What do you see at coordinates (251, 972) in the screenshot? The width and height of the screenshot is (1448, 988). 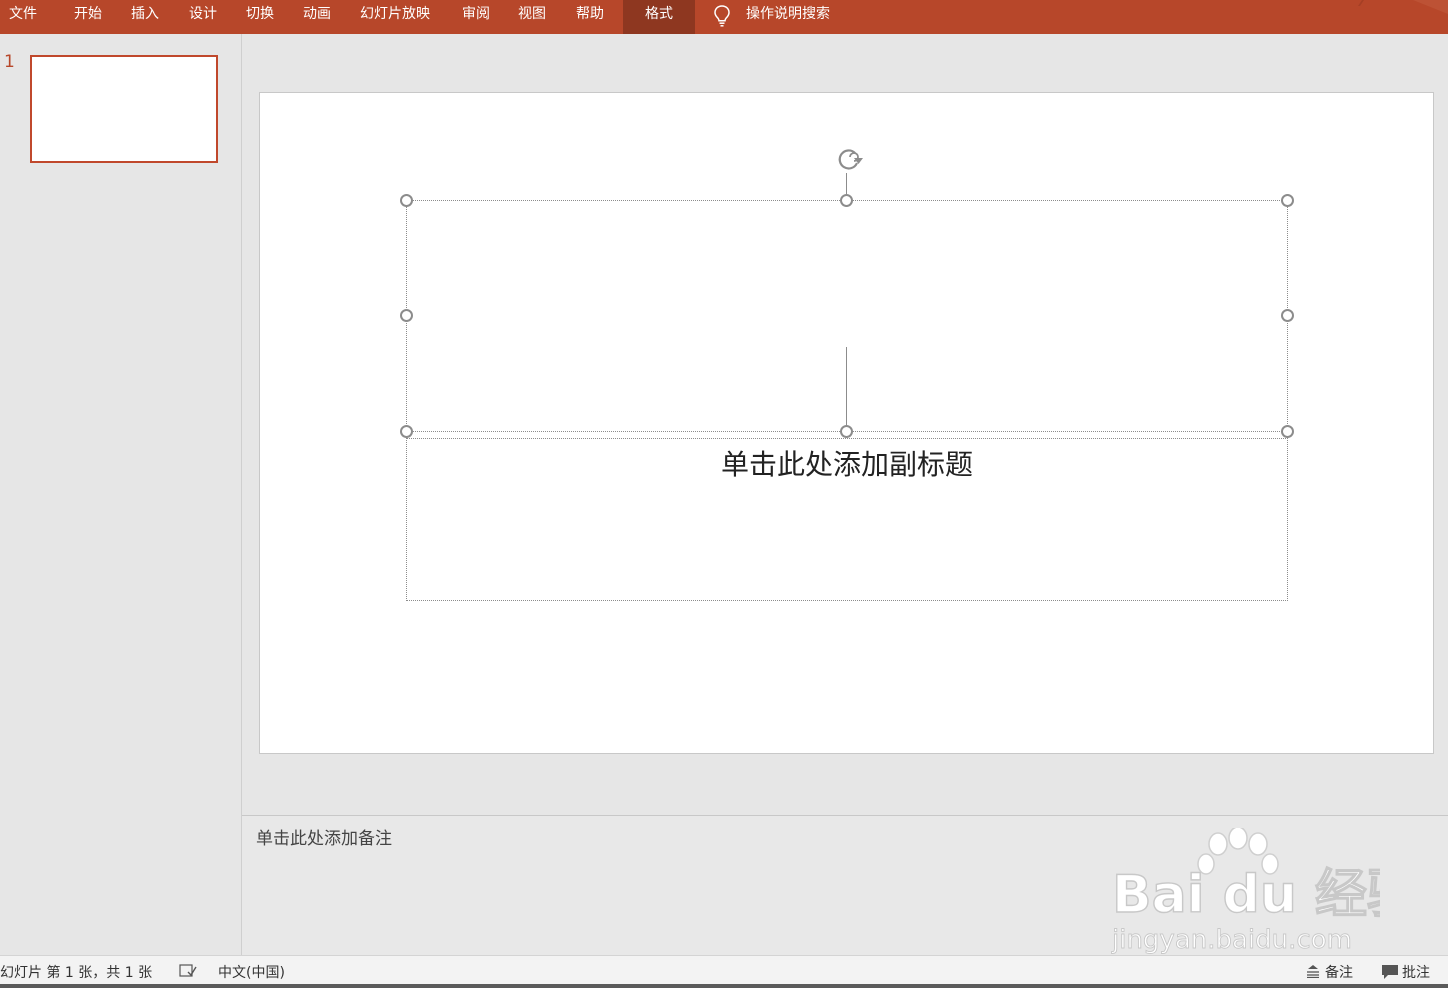 I see `language-status: 中文(中国)` at bounding box center [251, 972].